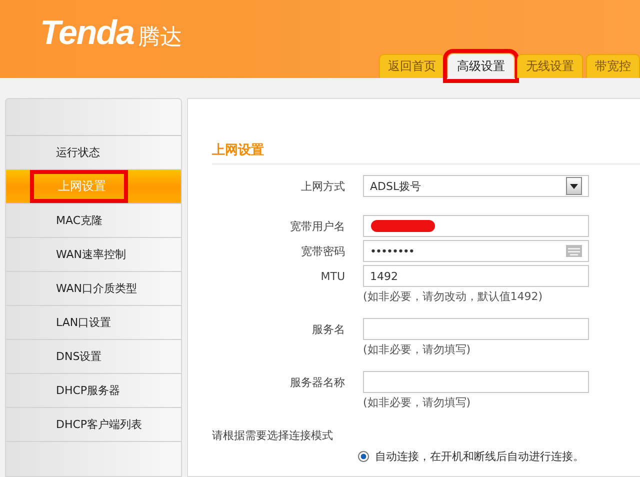 This screenshot has width=640, height=477. I want to click on radio-button, so click(363, 456).